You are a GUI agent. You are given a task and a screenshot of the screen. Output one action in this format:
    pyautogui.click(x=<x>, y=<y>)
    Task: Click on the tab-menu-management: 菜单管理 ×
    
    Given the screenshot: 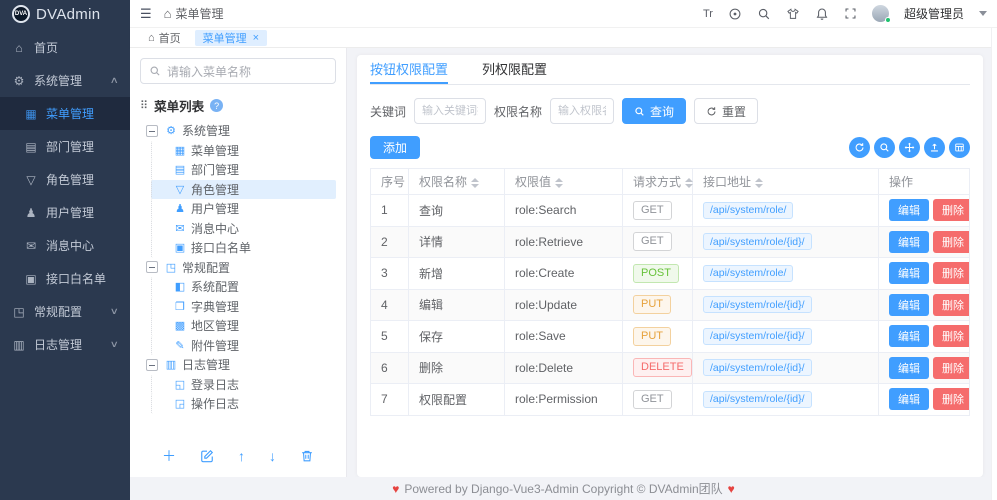 What is the action you would take?
    pyautogui.click(x=231, y=37)
    